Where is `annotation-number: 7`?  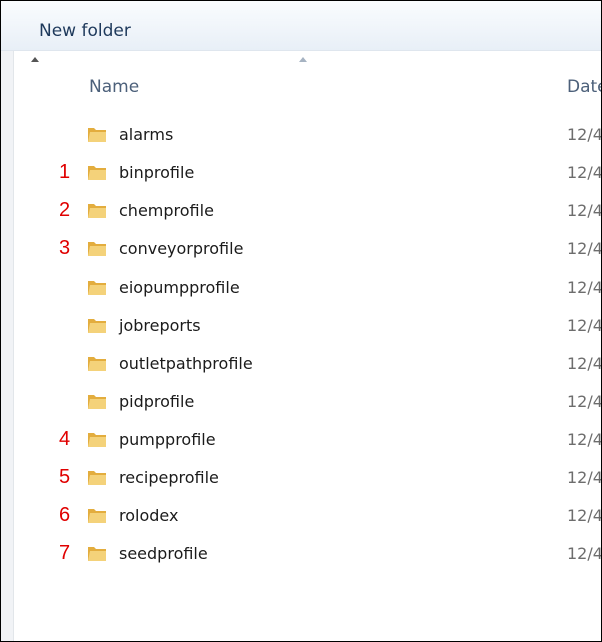
annotation-number: 7 is located at coordinates (65, 553).